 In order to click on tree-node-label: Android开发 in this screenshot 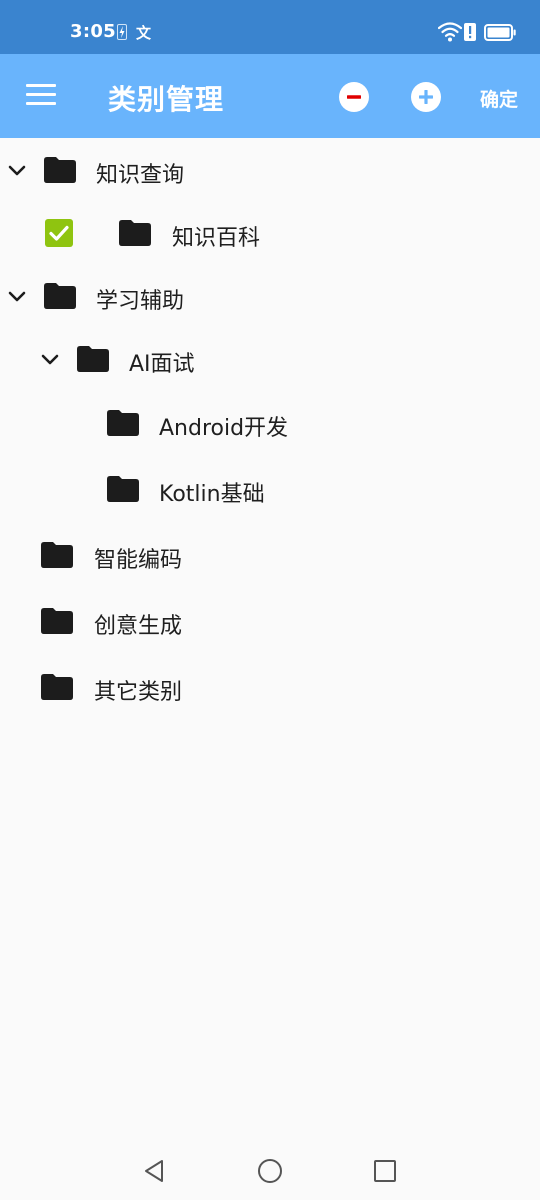, I will do `click(224, 428)`.